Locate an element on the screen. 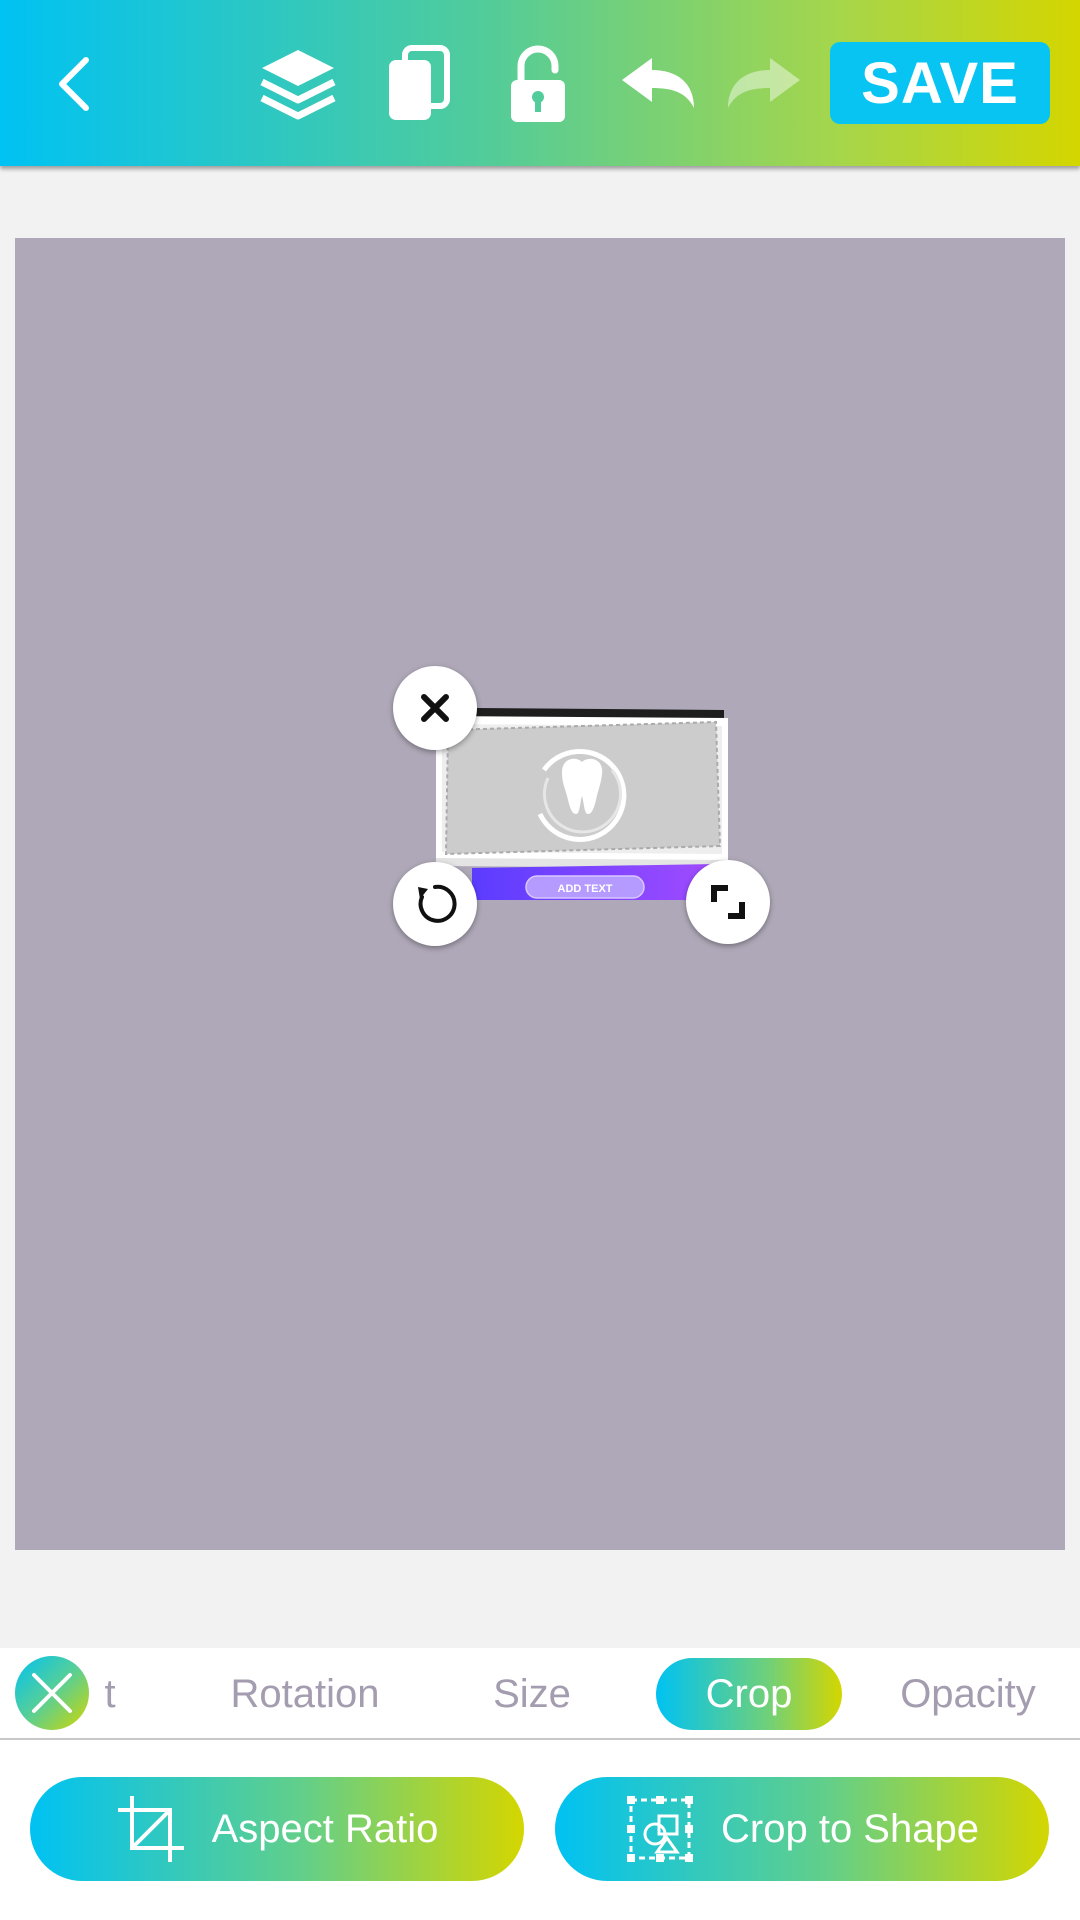  undo-button is located at coordinates (658, 84).